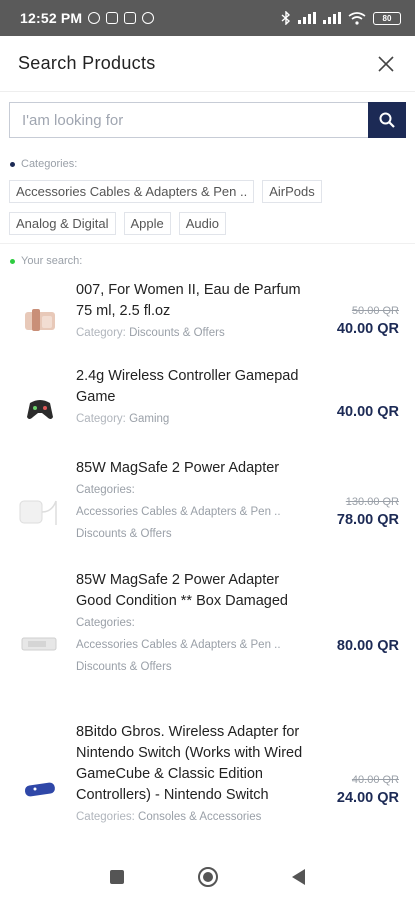 The image size is (415, 900). Describe the element at coordinates (207, 243) in the screenshot. I see `divider` at that location.